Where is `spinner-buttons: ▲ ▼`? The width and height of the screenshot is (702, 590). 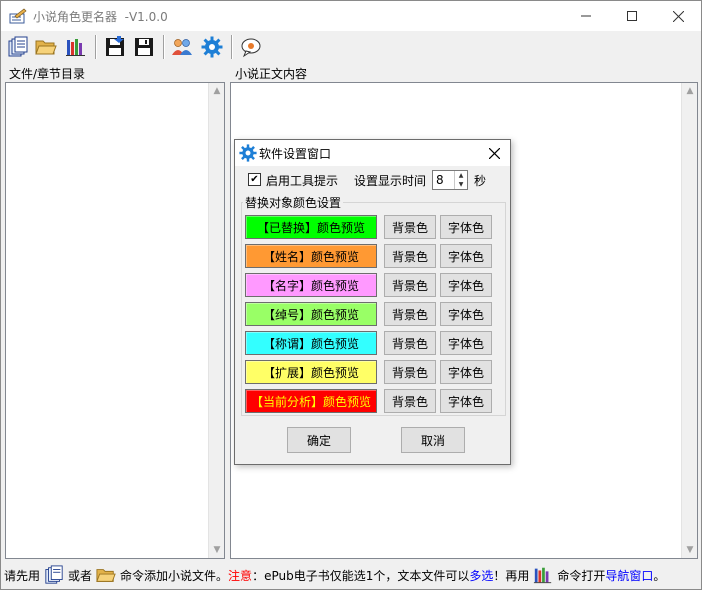
spinner-buttons: ▲ ▼ is located at coordinates (460, 180).